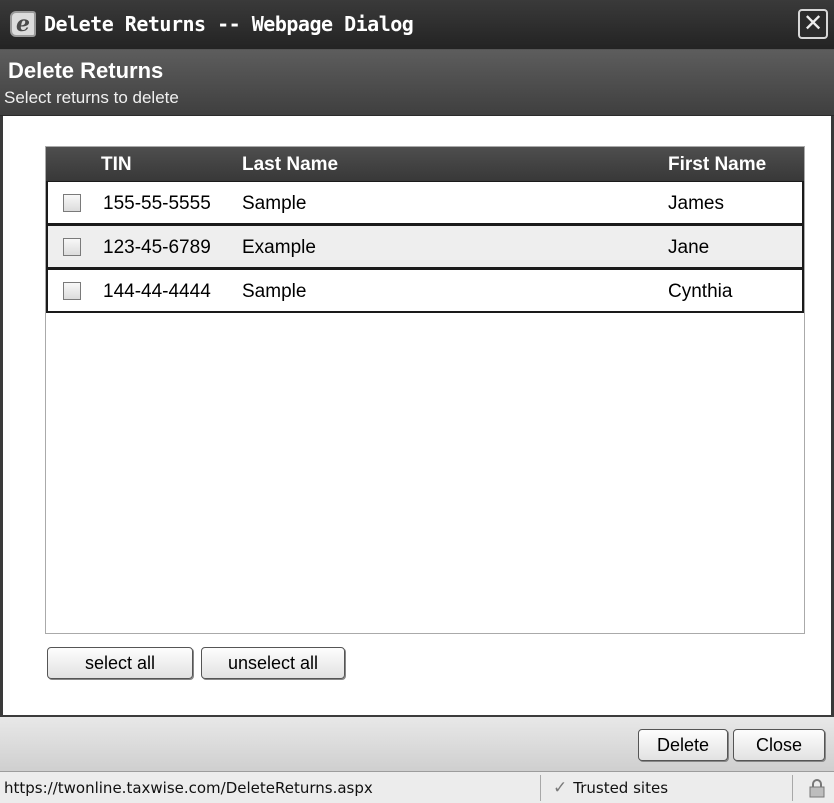 This screenshot has width=834, height=803. I want to click on column-header-first-name: First Name, so click(717, 165).